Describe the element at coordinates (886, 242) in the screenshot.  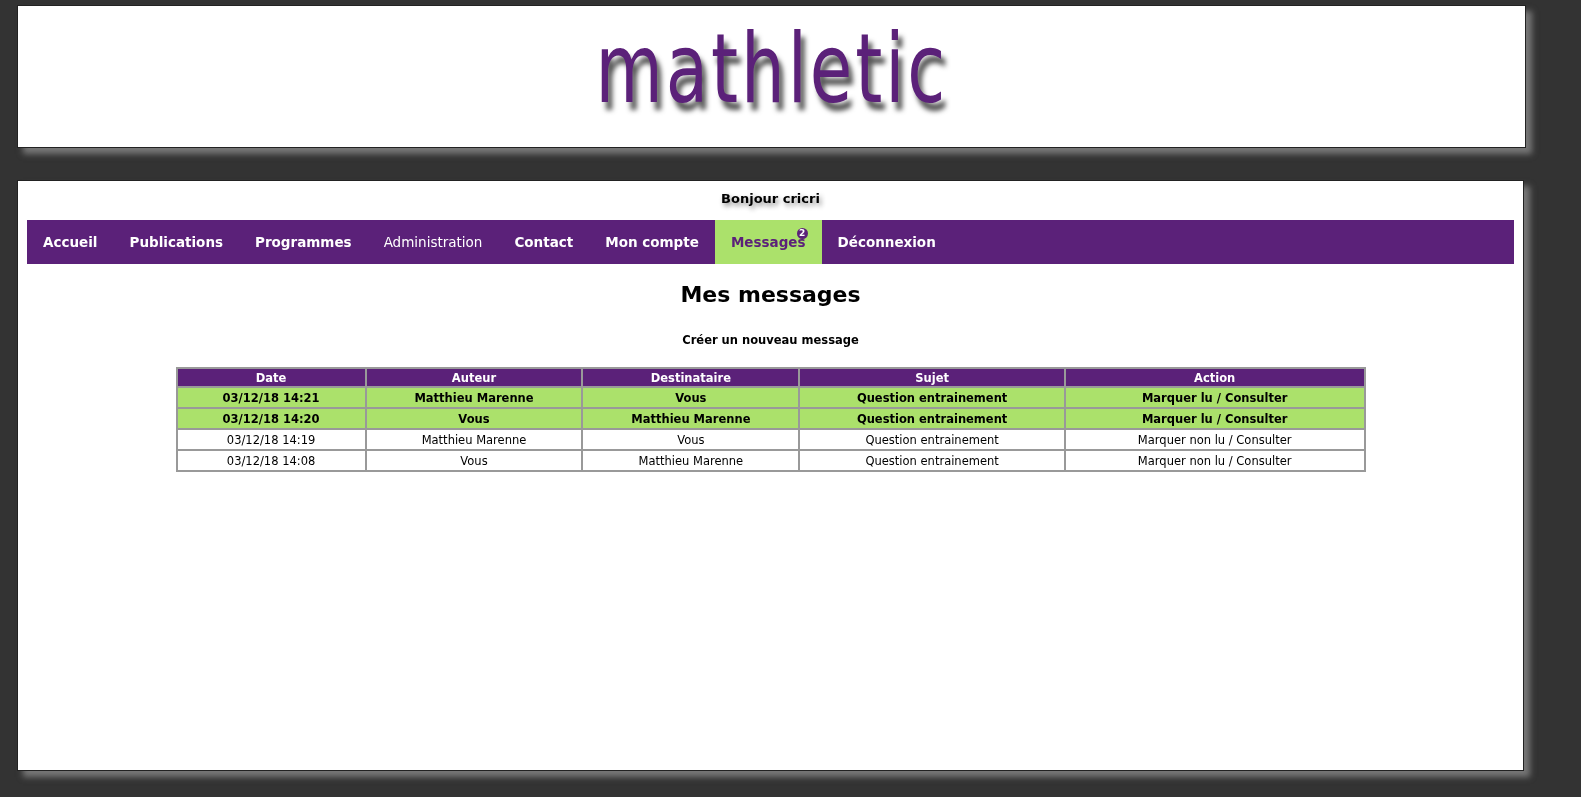
I see `nav-item: Déconnexion` at that location.